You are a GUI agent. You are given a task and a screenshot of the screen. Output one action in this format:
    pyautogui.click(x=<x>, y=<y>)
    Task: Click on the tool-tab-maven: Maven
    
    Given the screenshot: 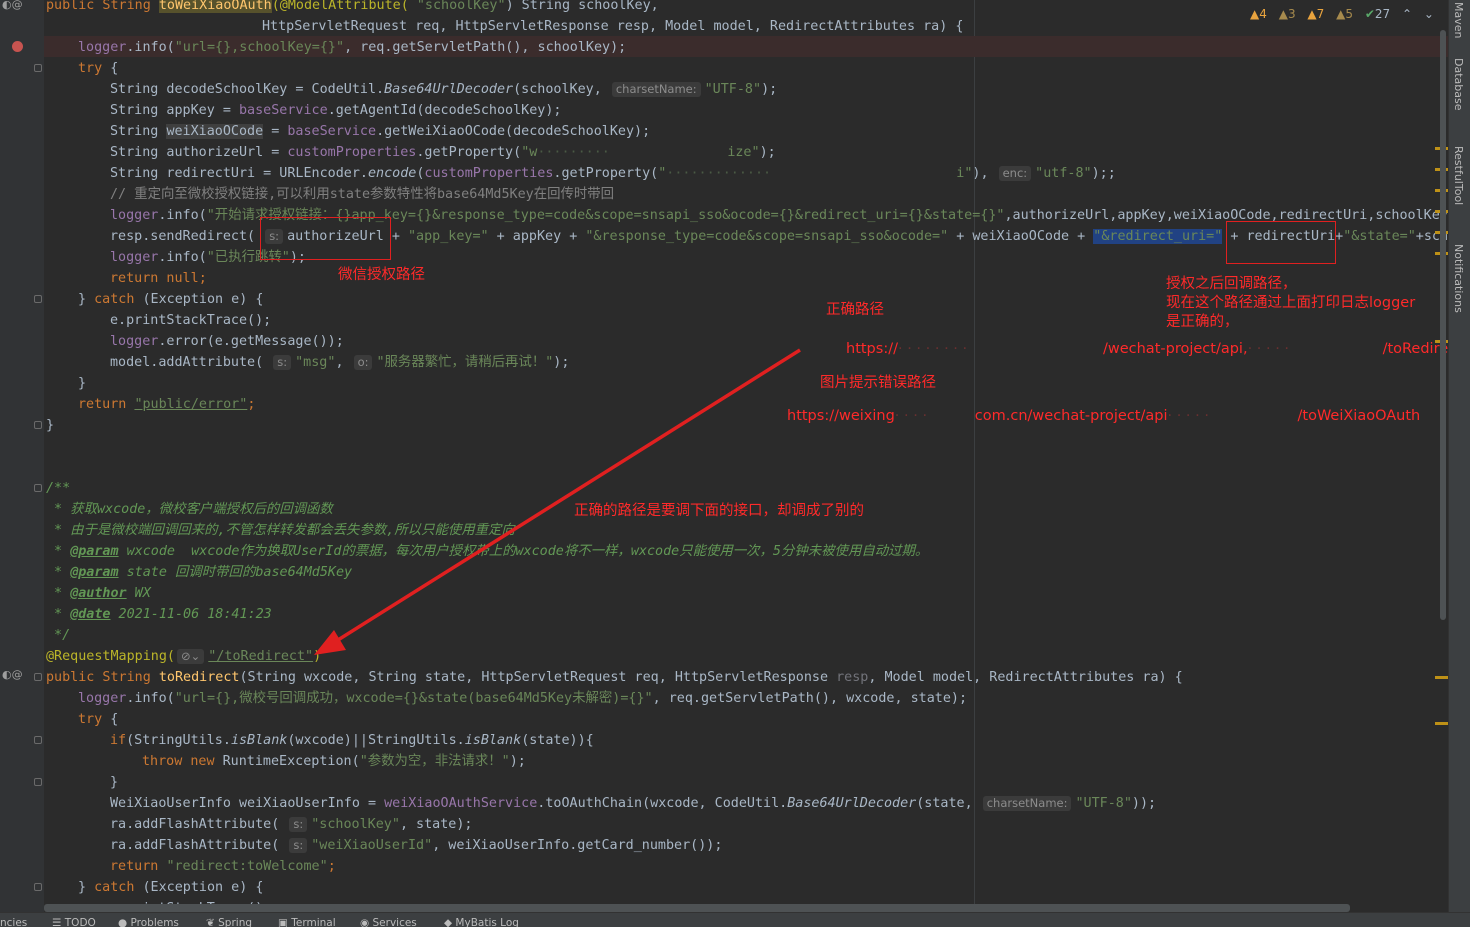 What is the action you would take?
    pyautogui.click(x=1458, y=20)
    